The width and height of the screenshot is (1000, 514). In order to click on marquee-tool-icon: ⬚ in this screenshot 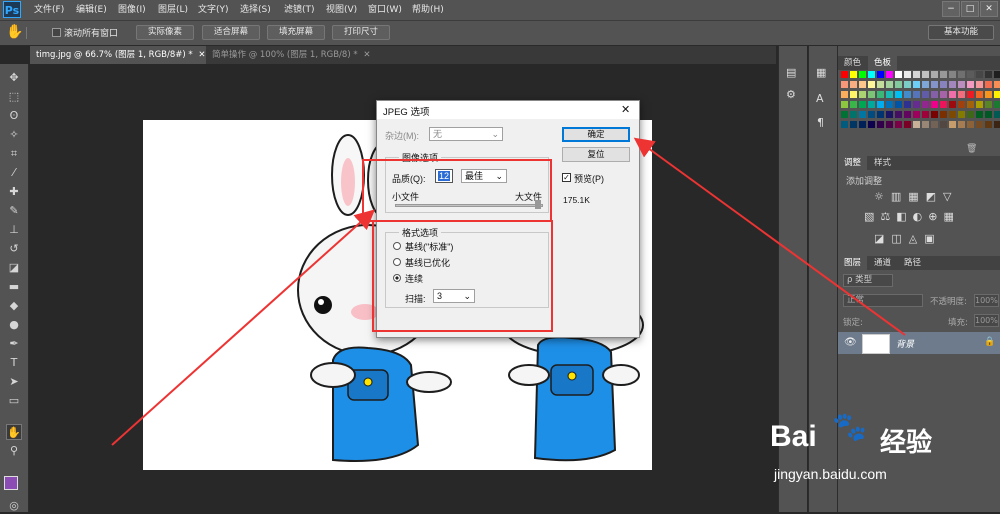, I will do `click(14, 97)`.